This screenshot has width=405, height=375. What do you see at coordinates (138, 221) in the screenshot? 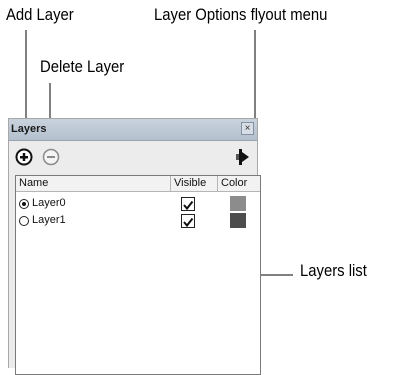
I see `layer-row-layer1: Layer1` at bounding box center [138, 221].